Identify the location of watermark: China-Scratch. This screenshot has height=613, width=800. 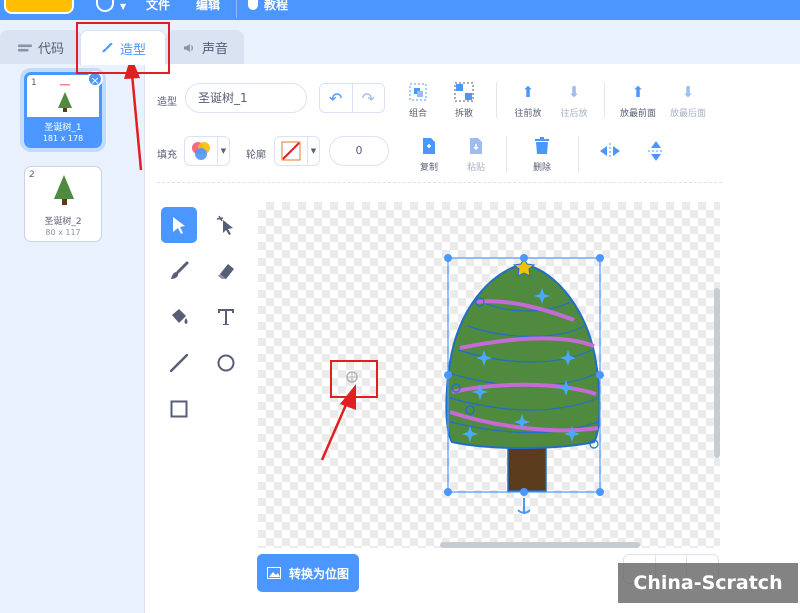
(708, 583).